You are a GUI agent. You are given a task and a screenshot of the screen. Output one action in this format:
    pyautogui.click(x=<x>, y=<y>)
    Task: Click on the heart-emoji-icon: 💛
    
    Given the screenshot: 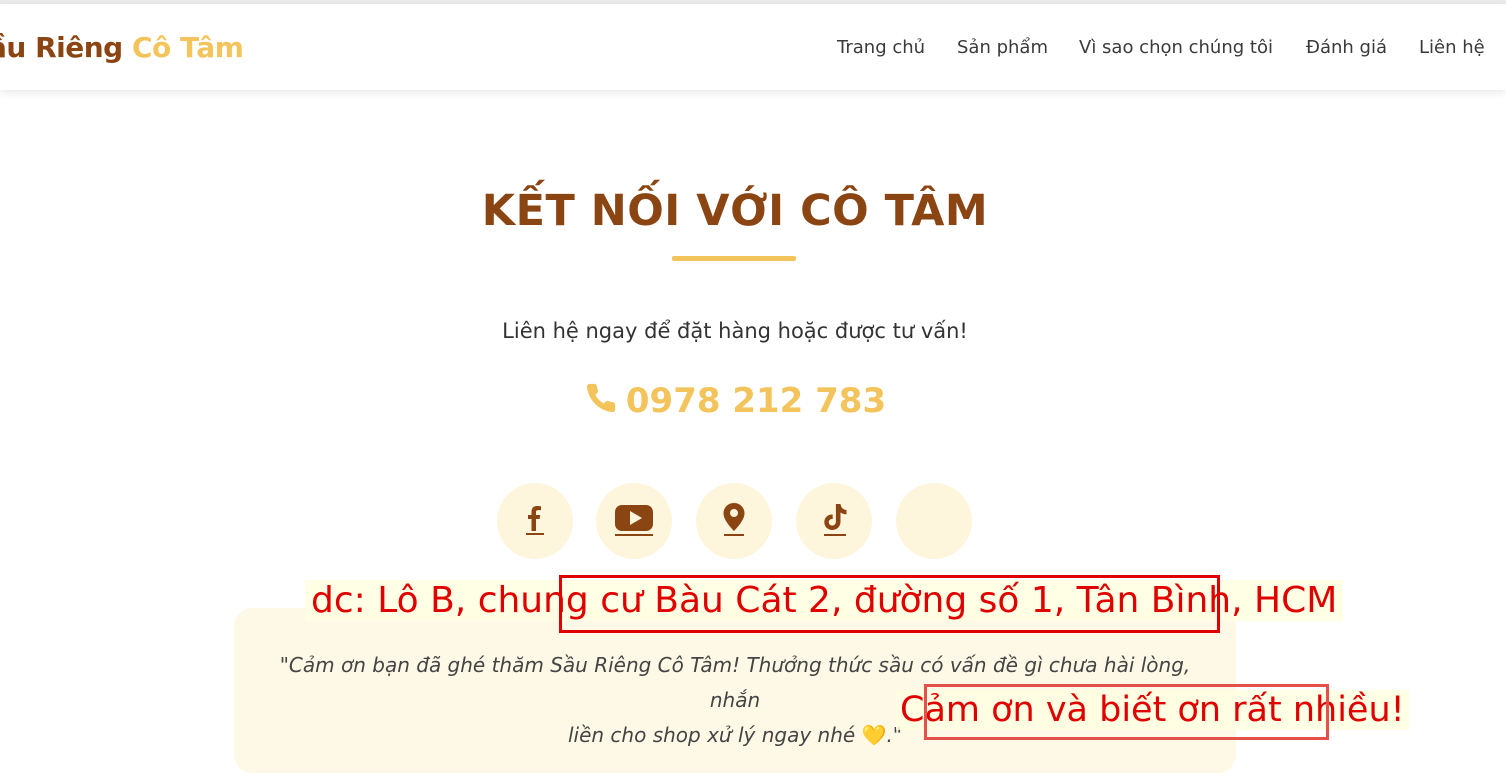 What is the action you would take?
    pyautogui.click(x=874, y=735)
    